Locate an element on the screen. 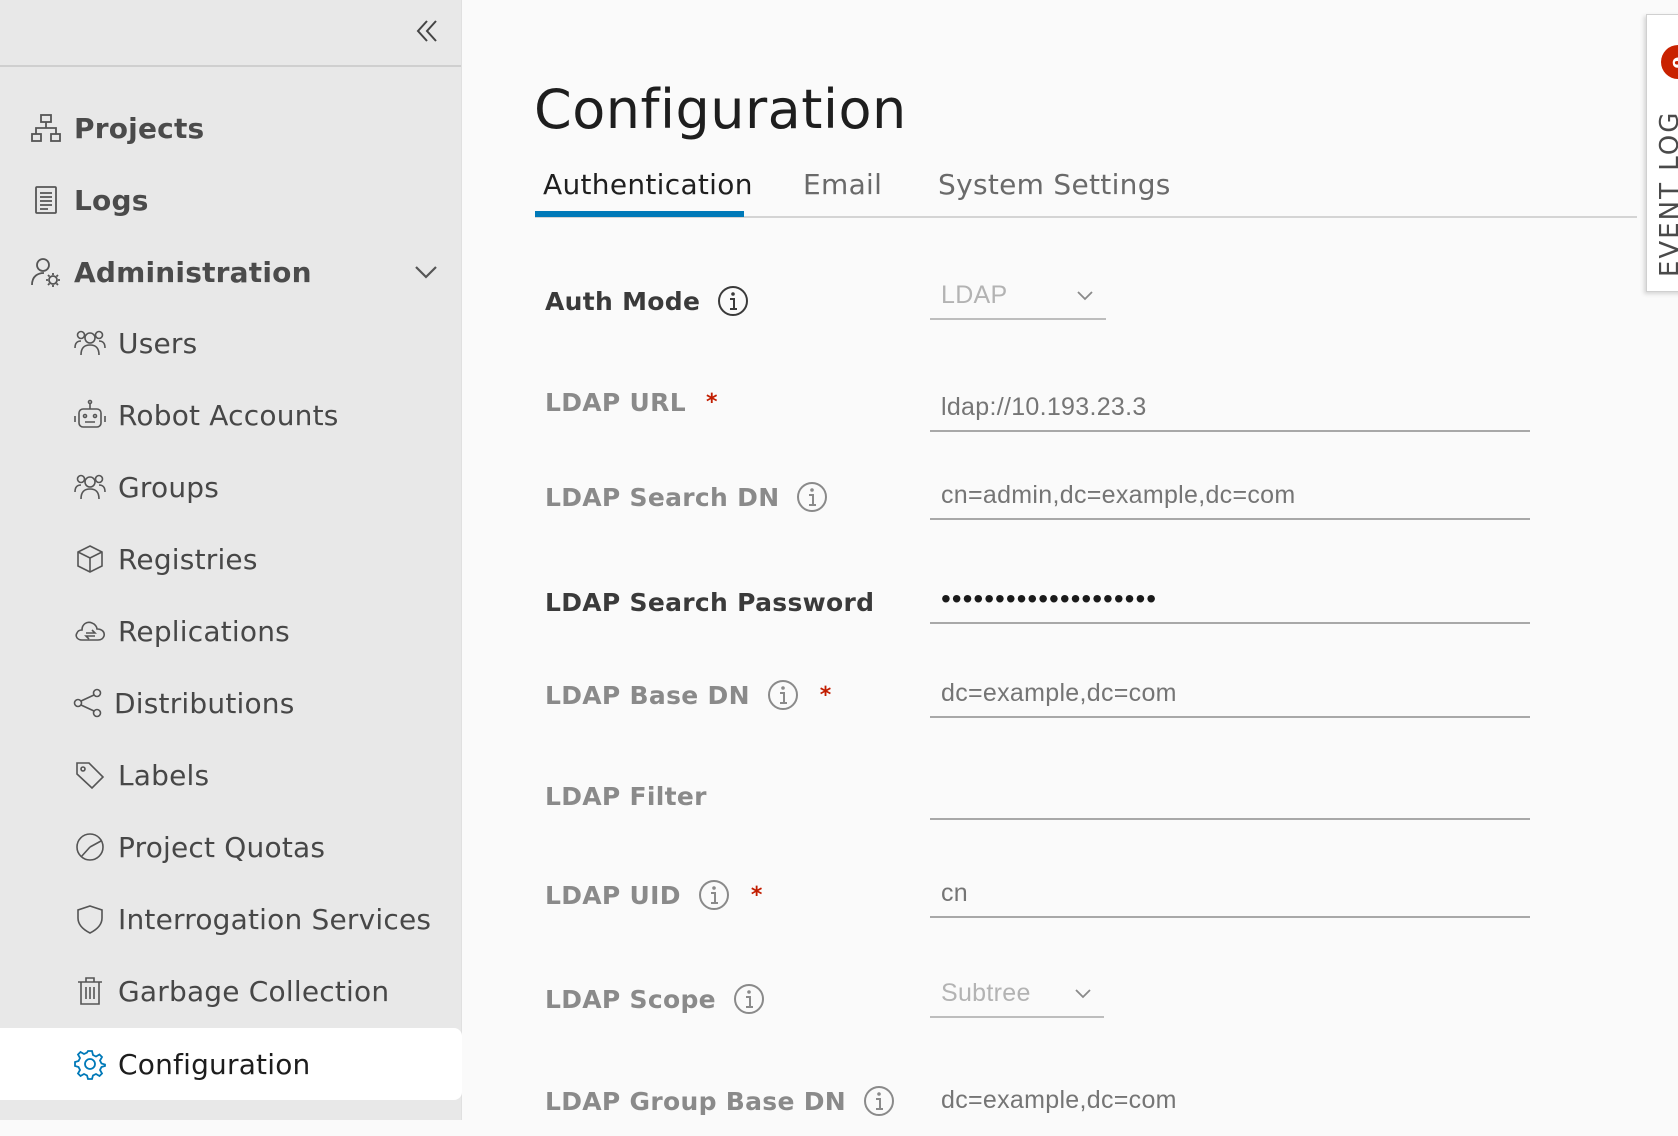 The height and width of the screenshot is (1136, 1678). ldap-search-dn-input is located at coordinates (1230, 495).